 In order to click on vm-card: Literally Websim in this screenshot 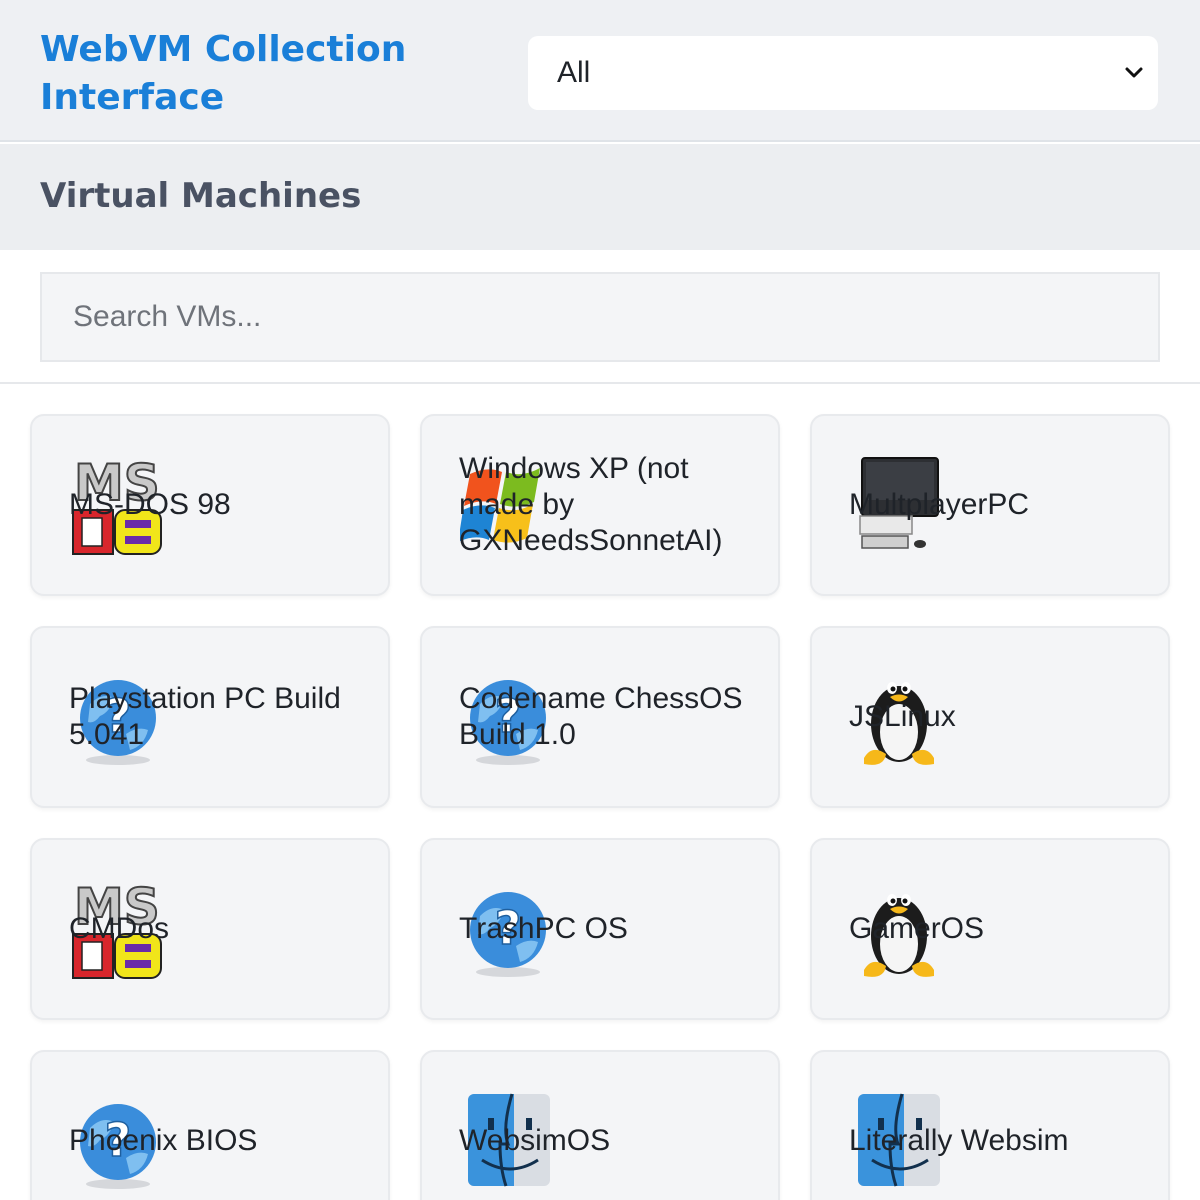, I will do `click(990, 1125)`.